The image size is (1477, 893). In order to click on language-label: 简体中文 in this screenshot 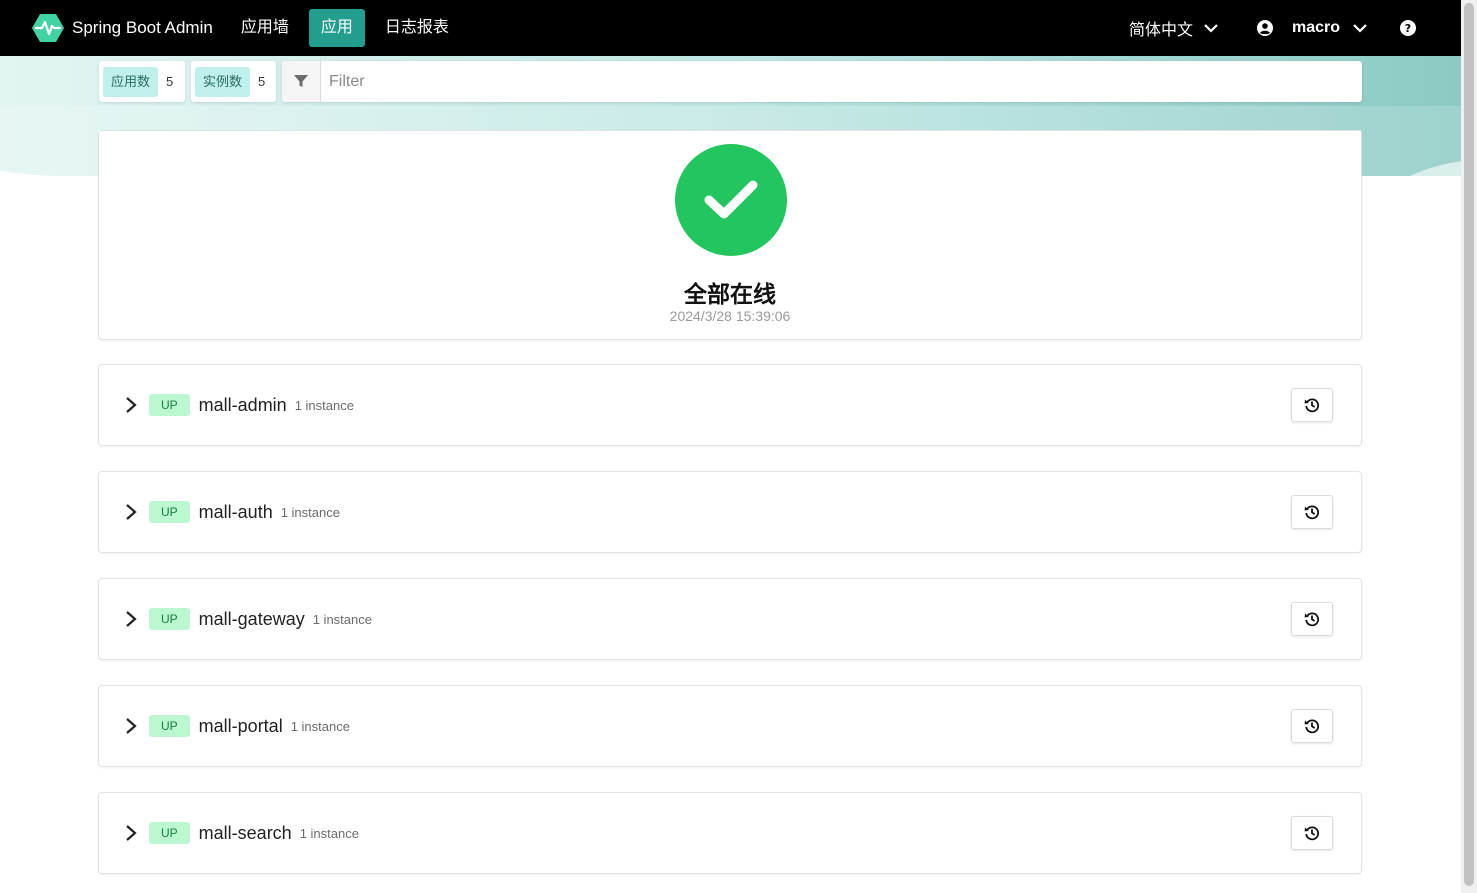, I will do `click(1160, 30)`.